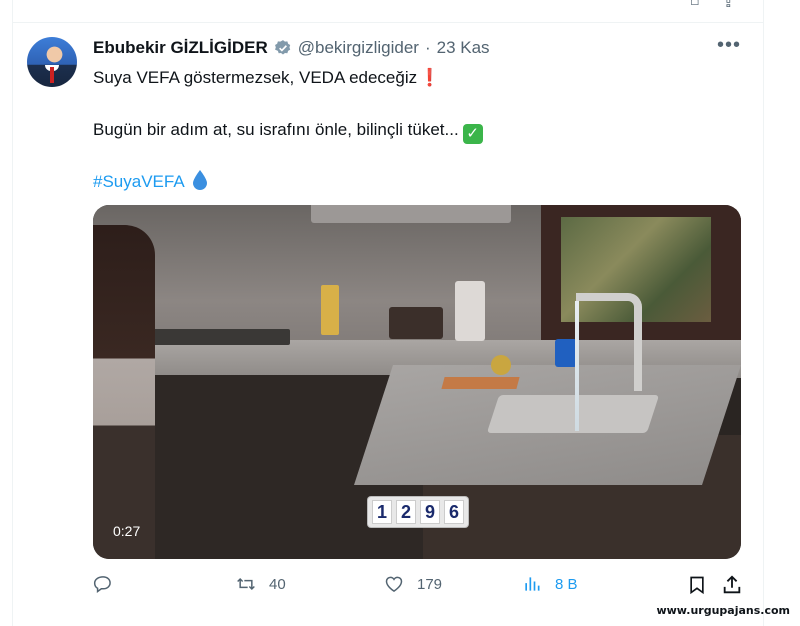 This screenshot has height=626, width=800. Describe the element at coordinates (382, 512) in the screenshot. I see `counter-digit: 1` at that location.